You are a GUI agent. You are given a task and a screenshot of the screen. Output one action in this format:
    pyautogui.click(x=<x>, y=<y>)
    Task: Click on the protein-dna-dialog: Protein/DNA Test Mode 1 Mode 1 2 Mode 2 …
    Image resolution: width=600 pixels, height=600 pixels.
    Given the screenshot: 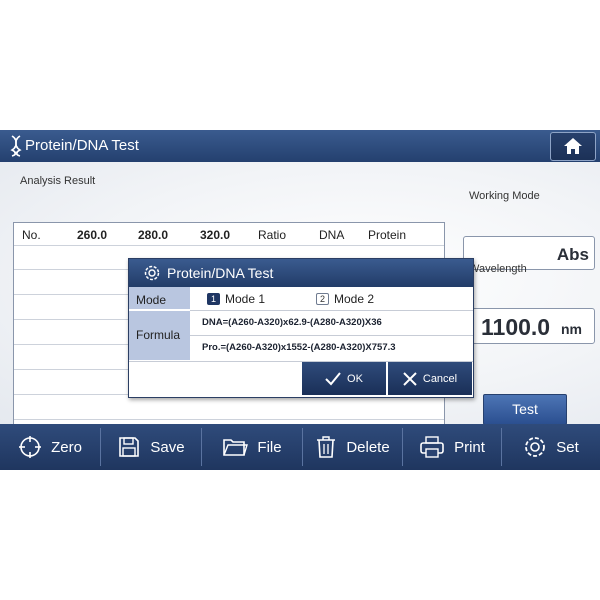 What is the action you would take?
    pyautogui.click(x=301, y=328)
    